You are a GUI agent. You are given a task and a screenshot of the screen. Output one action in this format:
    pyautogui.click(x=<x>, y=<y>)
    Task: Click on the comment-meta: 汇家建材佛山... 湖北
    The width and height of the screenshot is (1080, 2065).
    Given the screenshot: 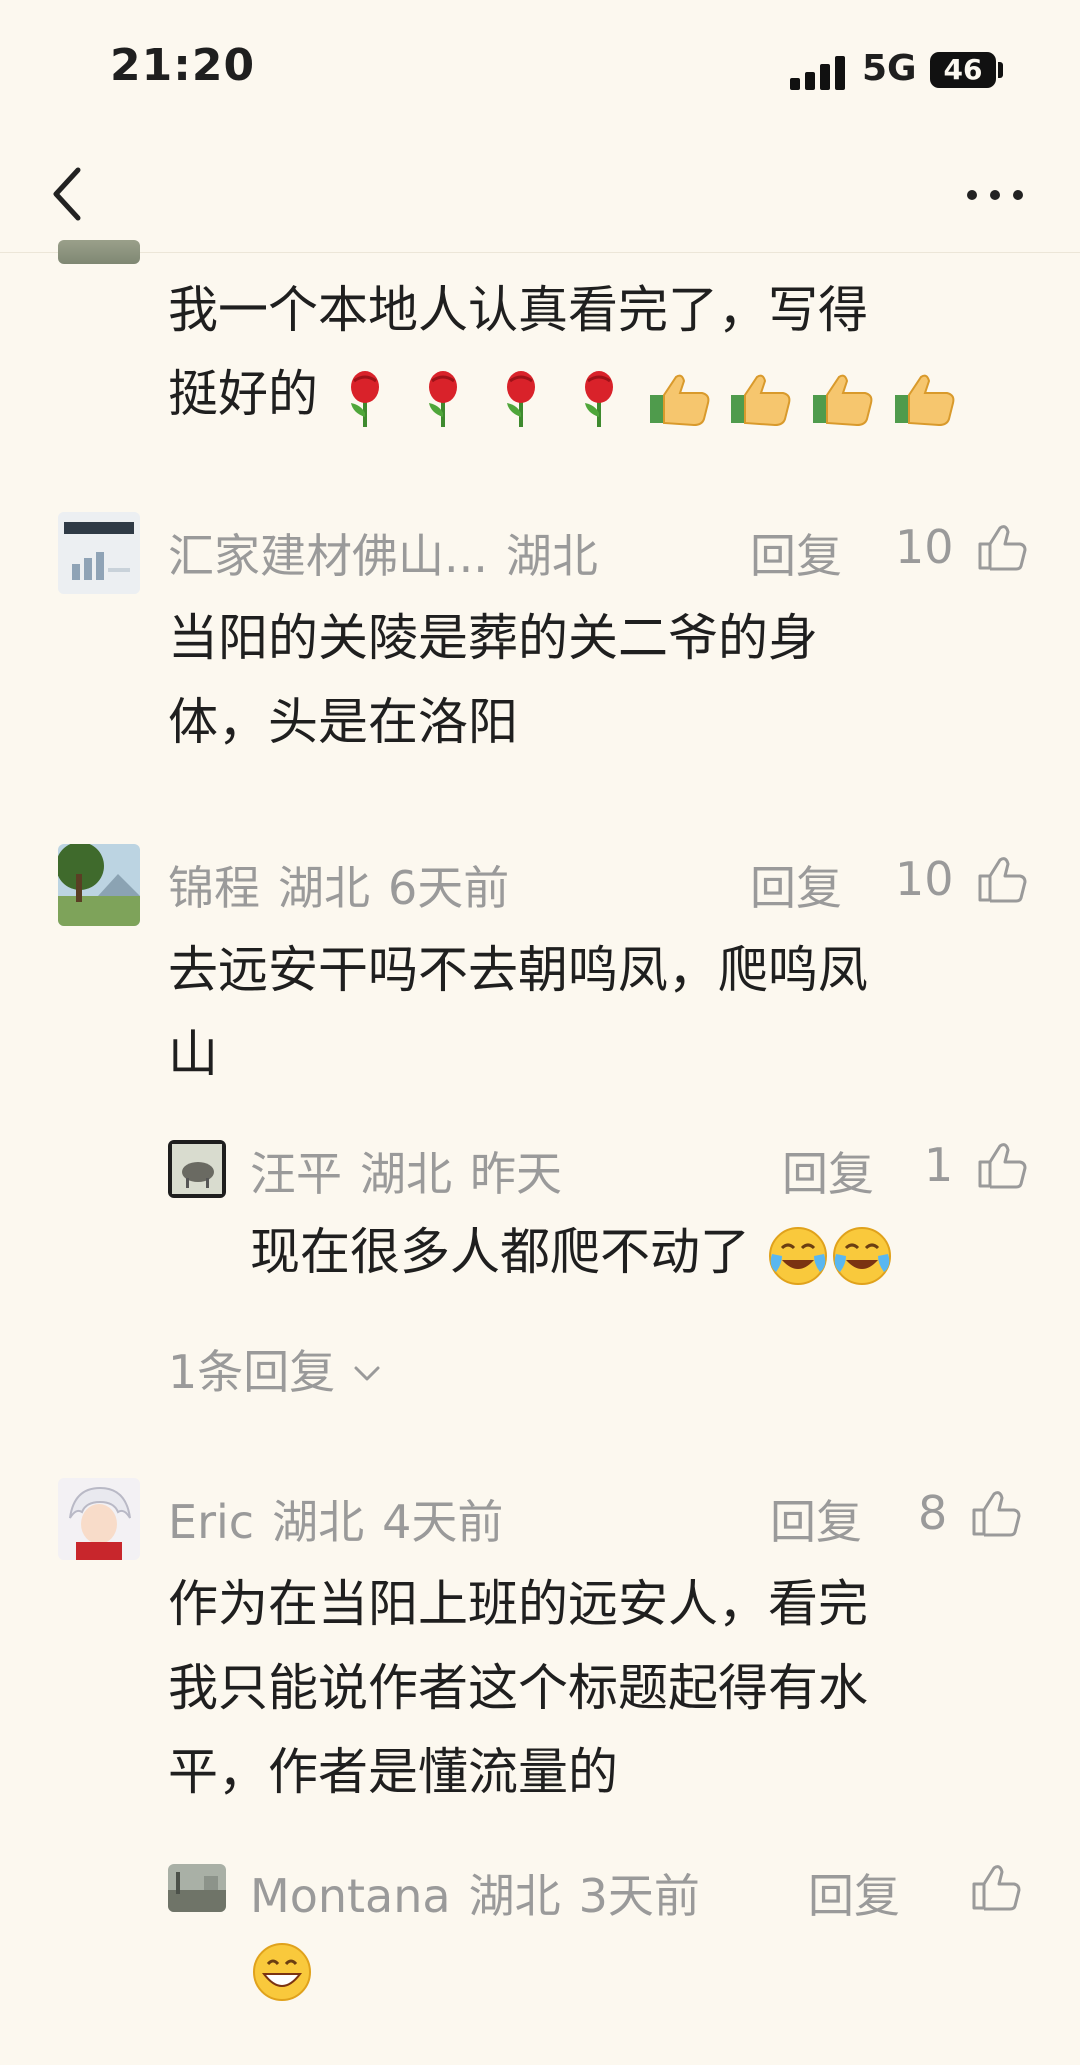 What is the action you would take?
    pyautogui.click(x=383, y=553)
    